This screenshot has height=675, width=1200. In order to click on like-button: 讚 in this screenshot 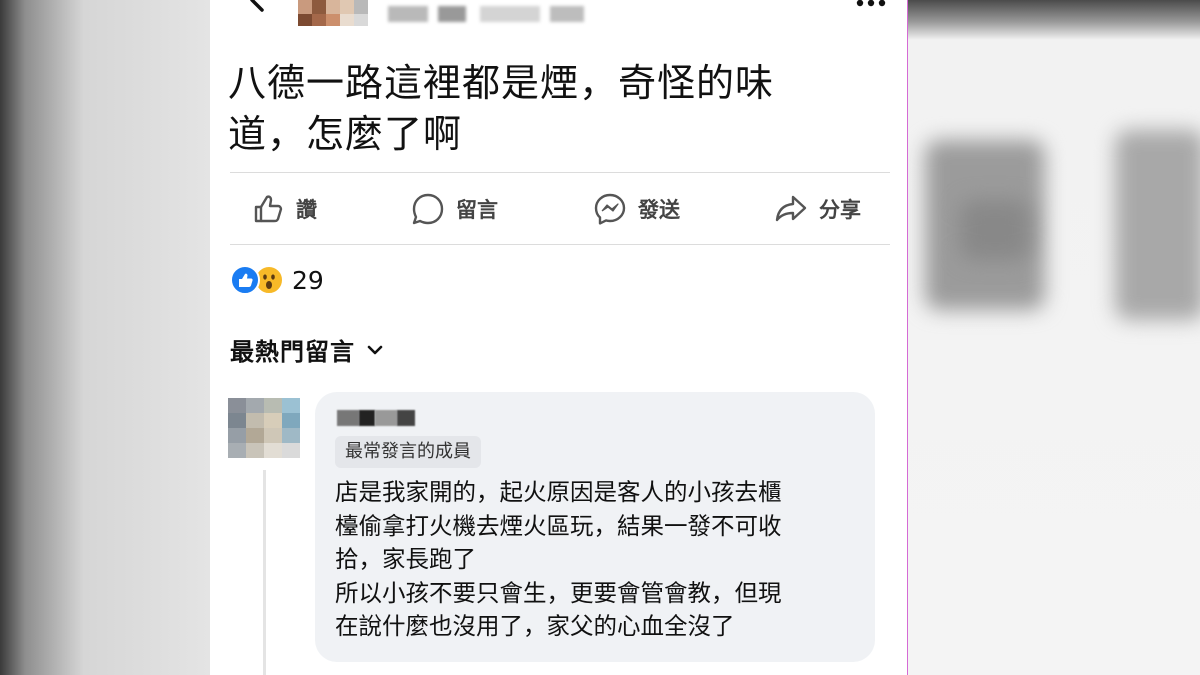, I will do `click(283, 209)`.